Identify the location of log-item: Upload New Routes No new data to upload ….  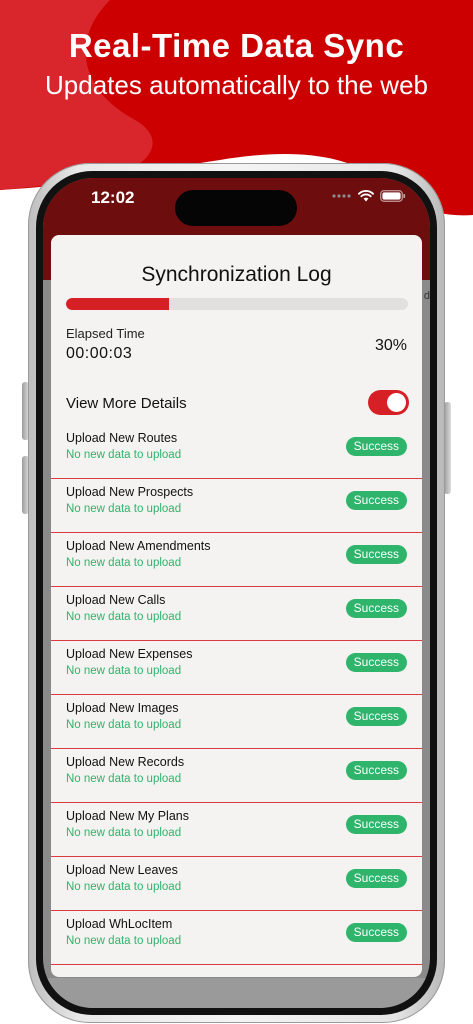
(236, 452).